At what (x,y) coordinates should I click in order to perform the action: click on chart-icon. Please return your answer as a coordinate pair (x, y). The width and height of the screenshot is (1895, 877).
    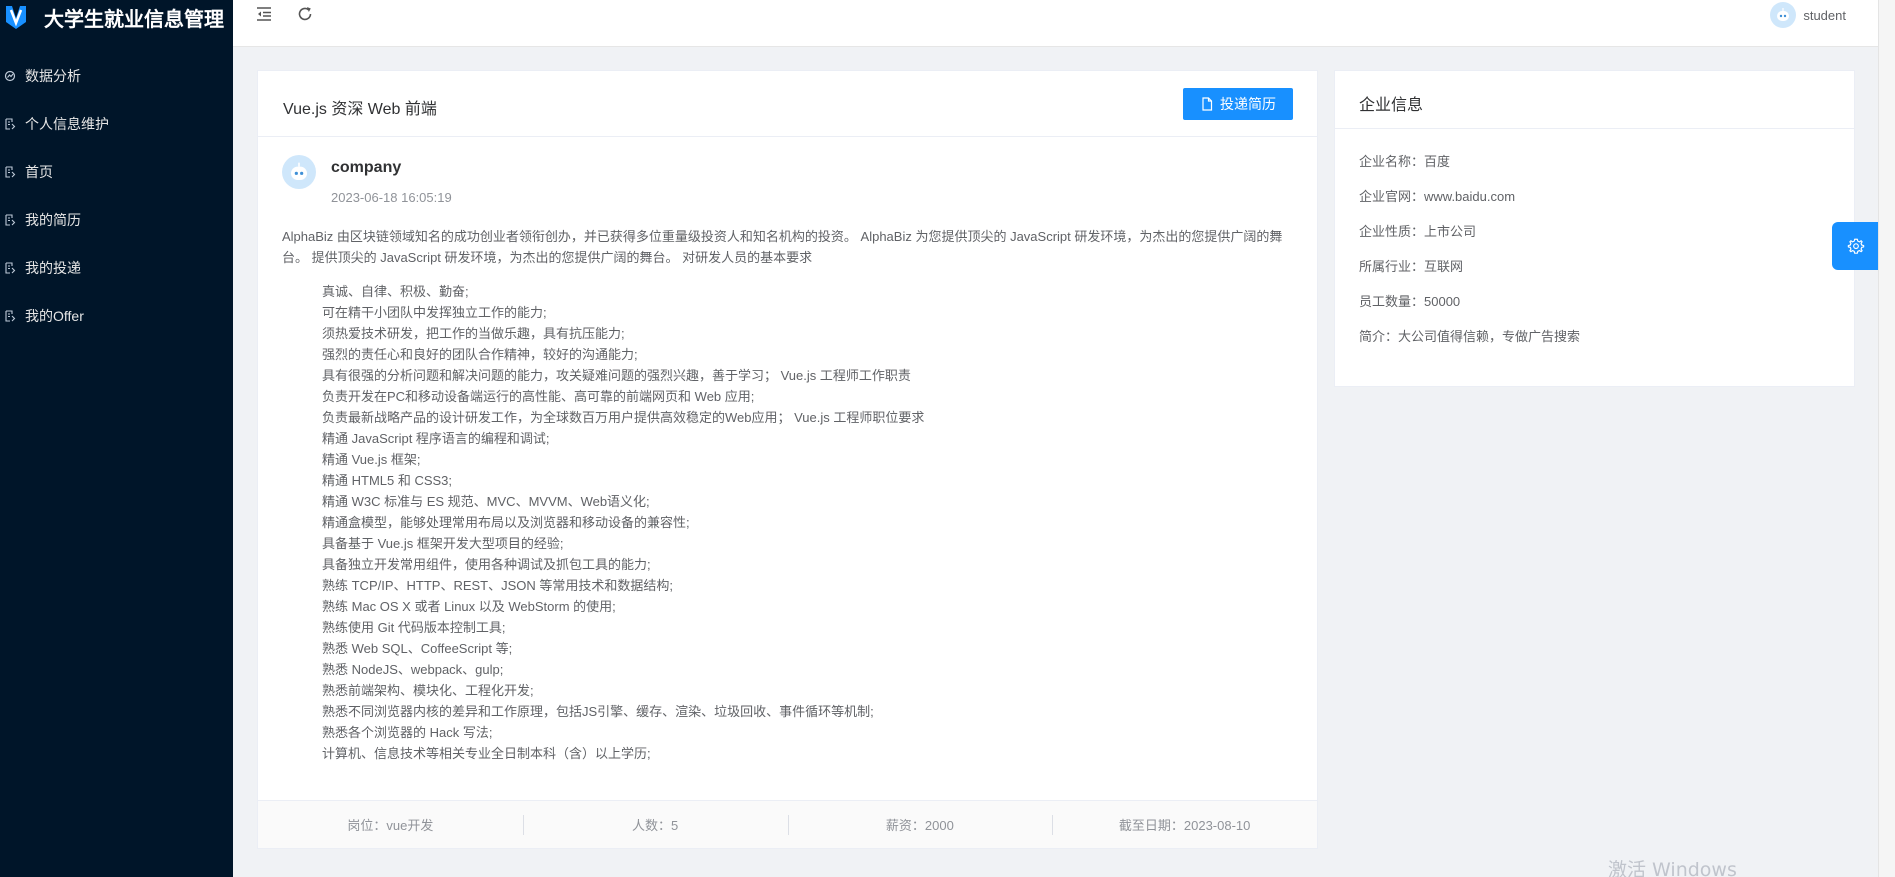
    Looking at the image, I should click on (10, 76).